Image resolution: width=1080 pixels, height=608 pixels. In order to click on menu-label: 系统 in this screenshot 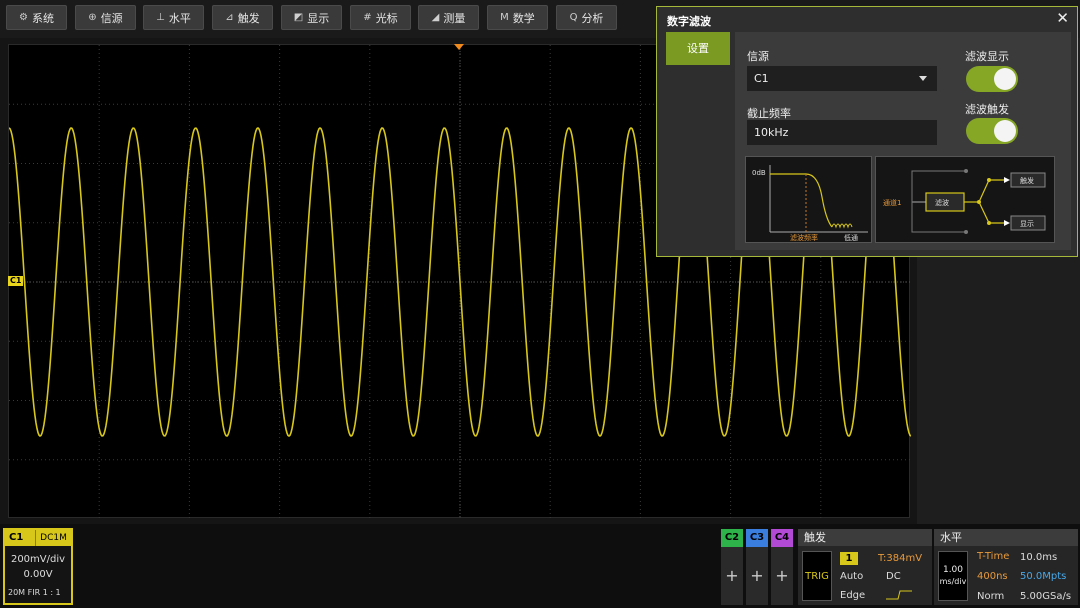, I will do `click(42, 18)`.